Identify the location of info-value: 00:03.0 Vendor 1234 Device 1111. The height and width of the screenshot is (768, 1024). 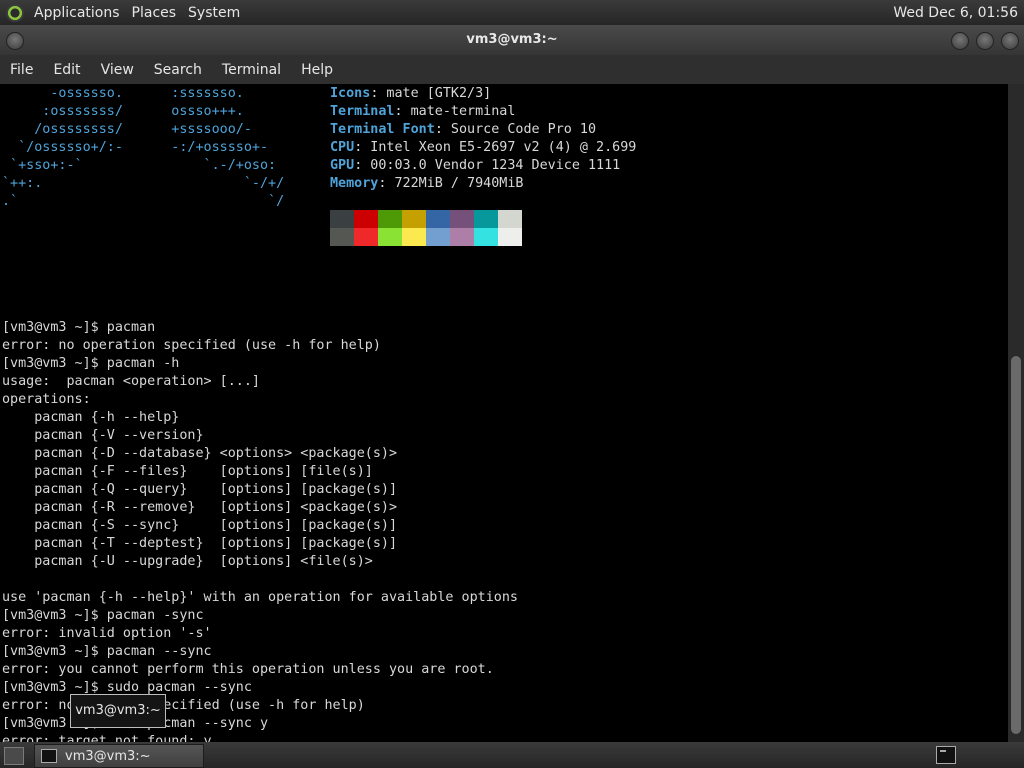
(491, 165).